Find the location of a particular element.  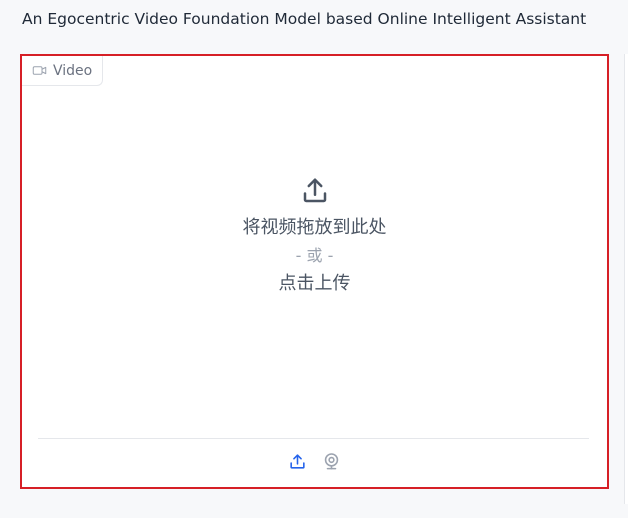

webcam-icon is located at coordinates (331, 460).